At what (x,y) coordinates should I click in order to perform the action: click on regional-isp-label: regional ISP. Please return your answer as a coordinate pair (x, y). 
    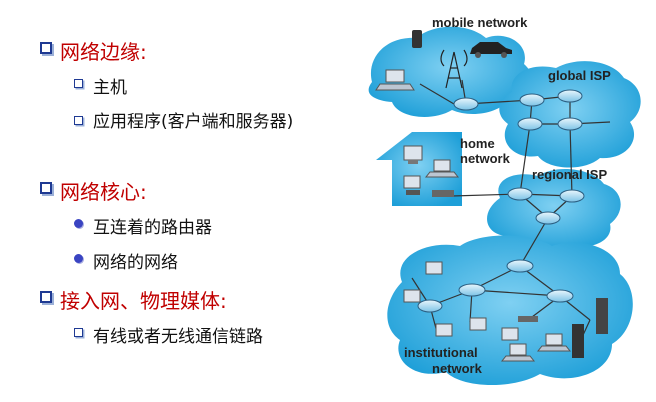
    Looking at the image, I should click on (569, 174).